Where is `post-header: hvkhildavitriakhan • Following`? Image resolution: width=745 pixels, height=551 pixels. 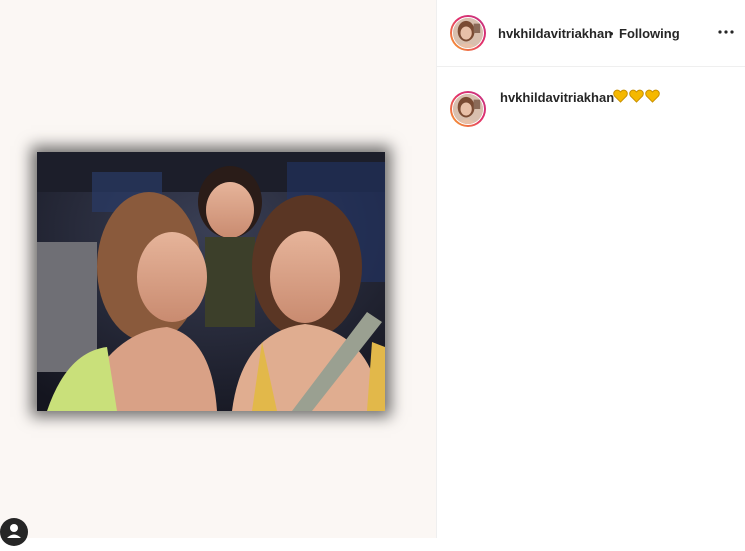 post-header: hvkhildavitriakhan • Following is located at coordinates (591, 33).